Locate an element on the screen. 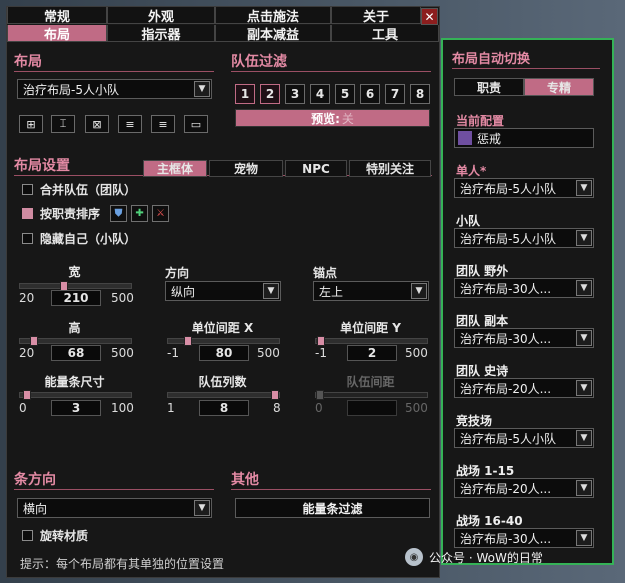  power-size-max: 100 is located at coordinates (122, 408).